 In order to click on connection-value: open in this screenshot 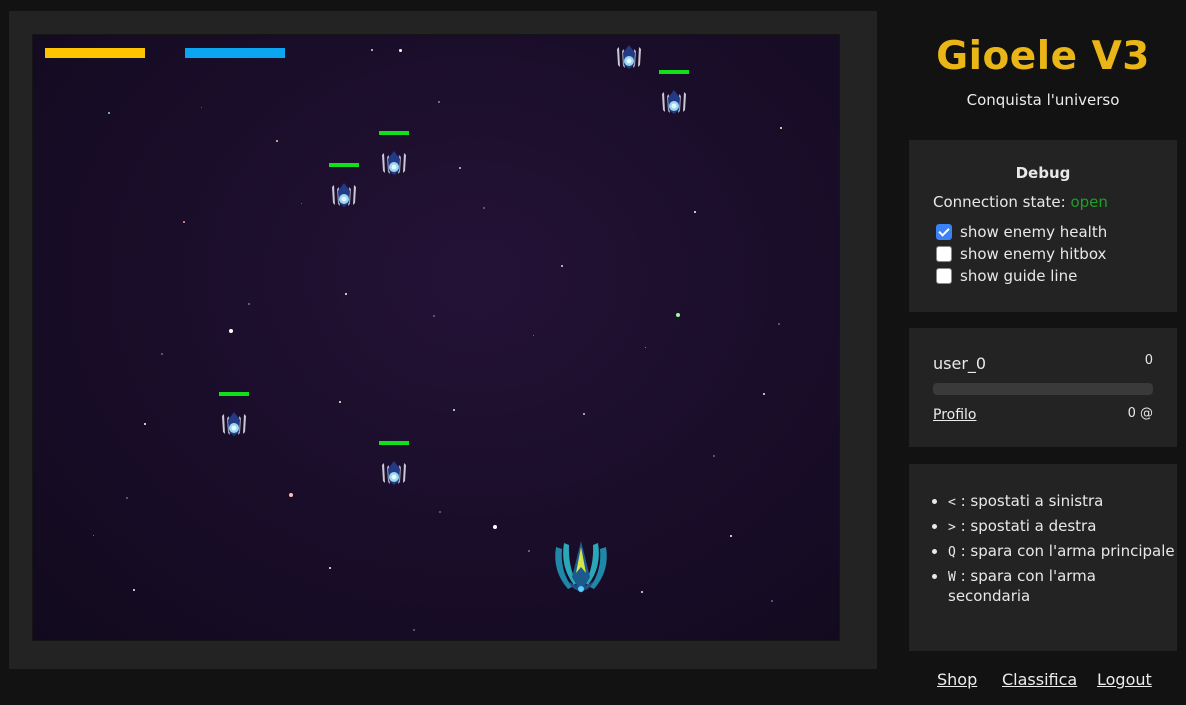, I will do `click(1089, 202)`.